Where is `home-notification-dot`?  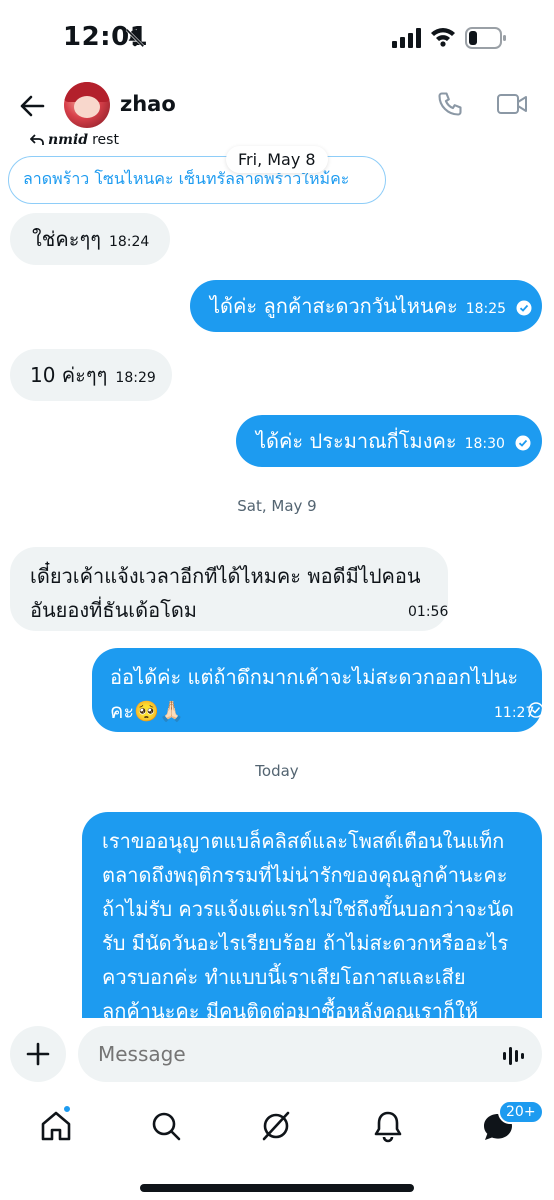
home-notification-dot is located at coordinates (67, 1109).